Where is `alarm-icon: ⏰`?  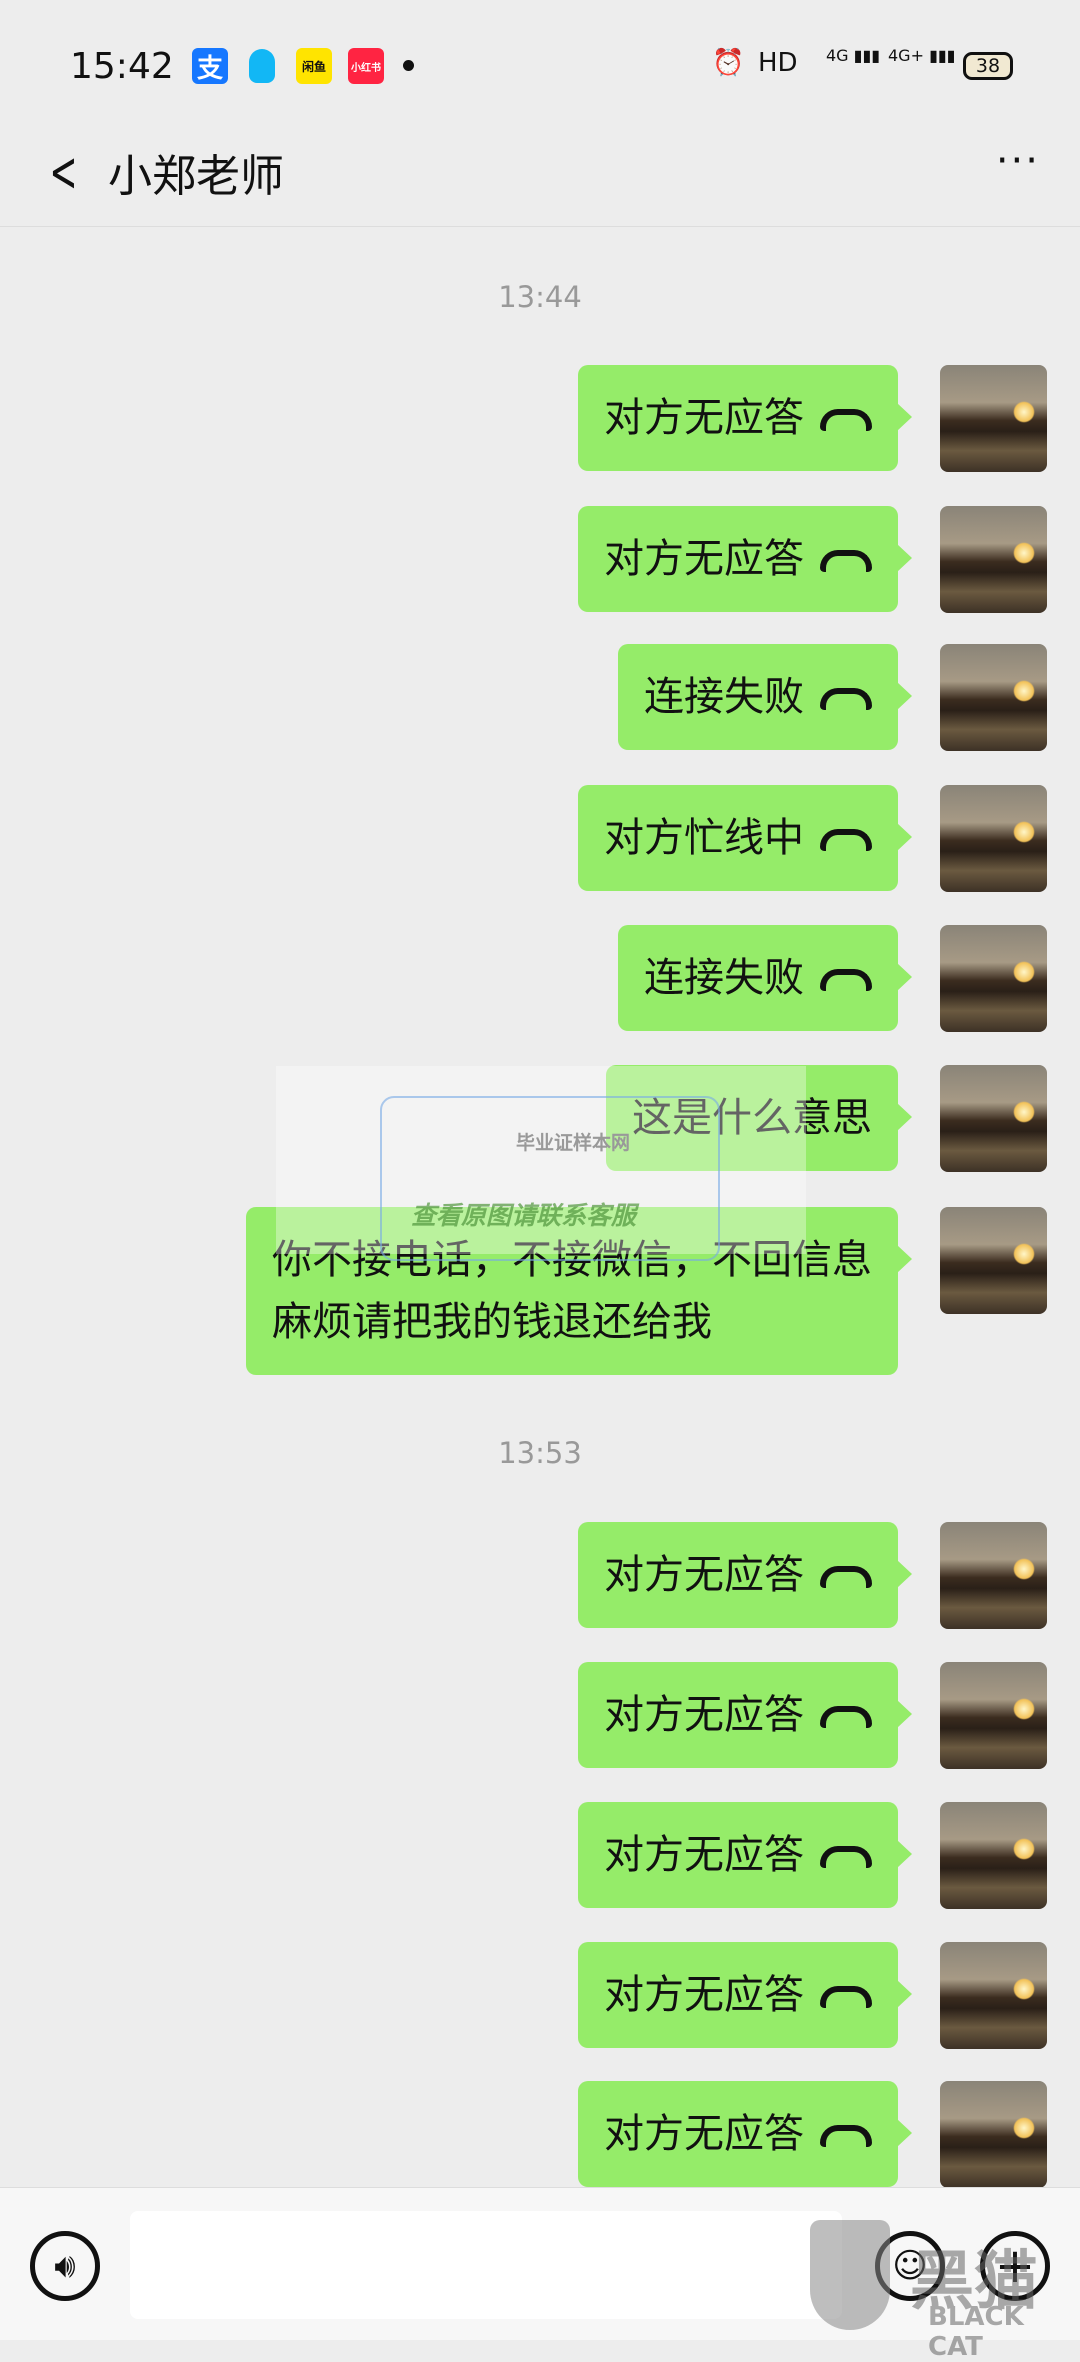 alarm-icon: ⏰ is located at coordinates (728, 63).